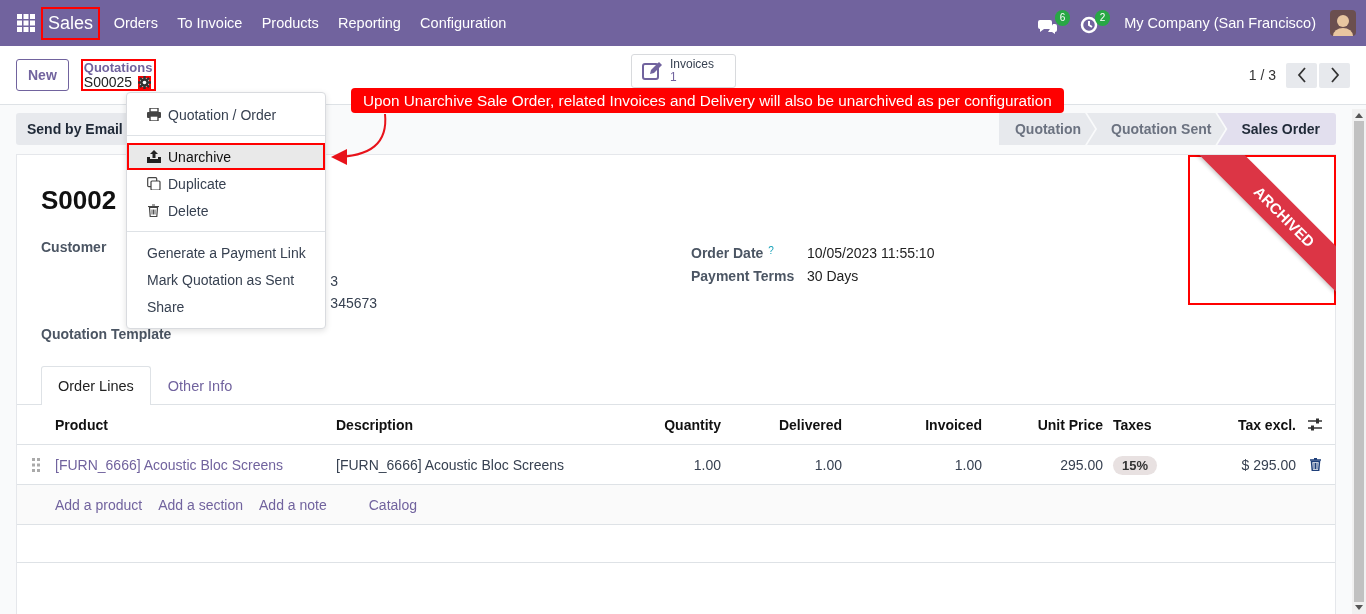 The height and width of the screenshot is (614, 1366). I want to click on count-badge: 2, so click(1102, 18).